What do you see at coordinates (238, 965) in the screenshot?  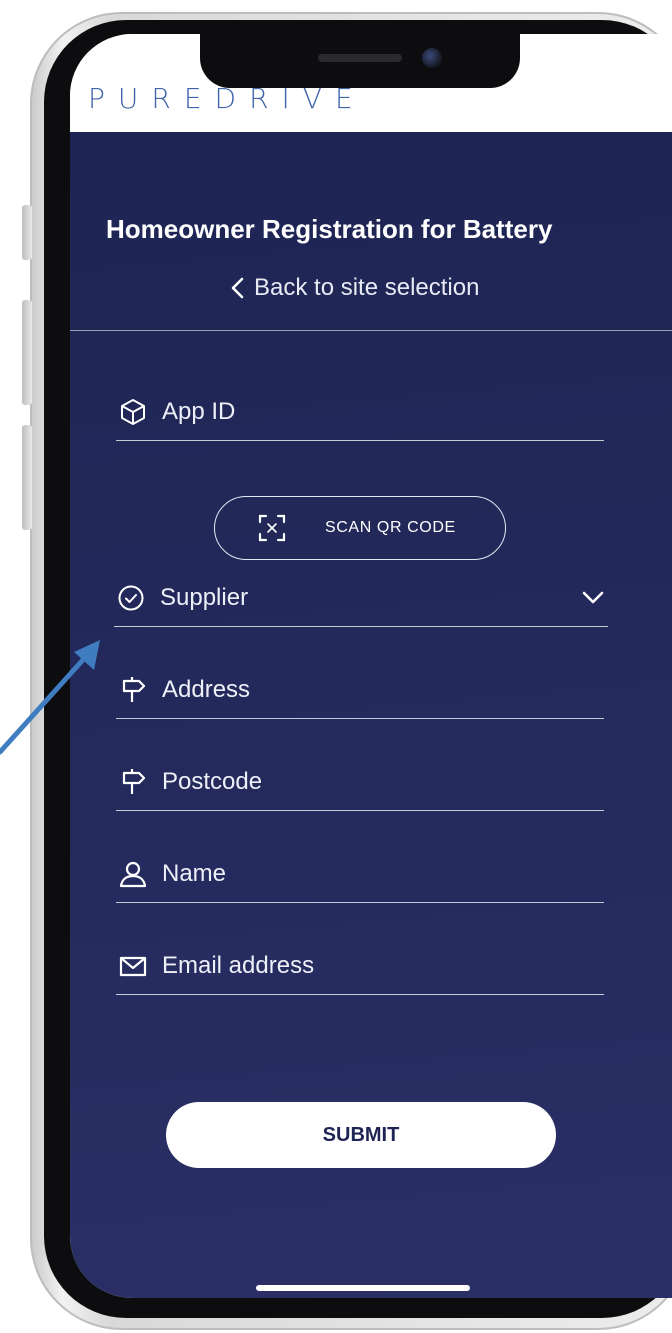 I see `email-placeholder: Email address` at bounding box center [238, 965].